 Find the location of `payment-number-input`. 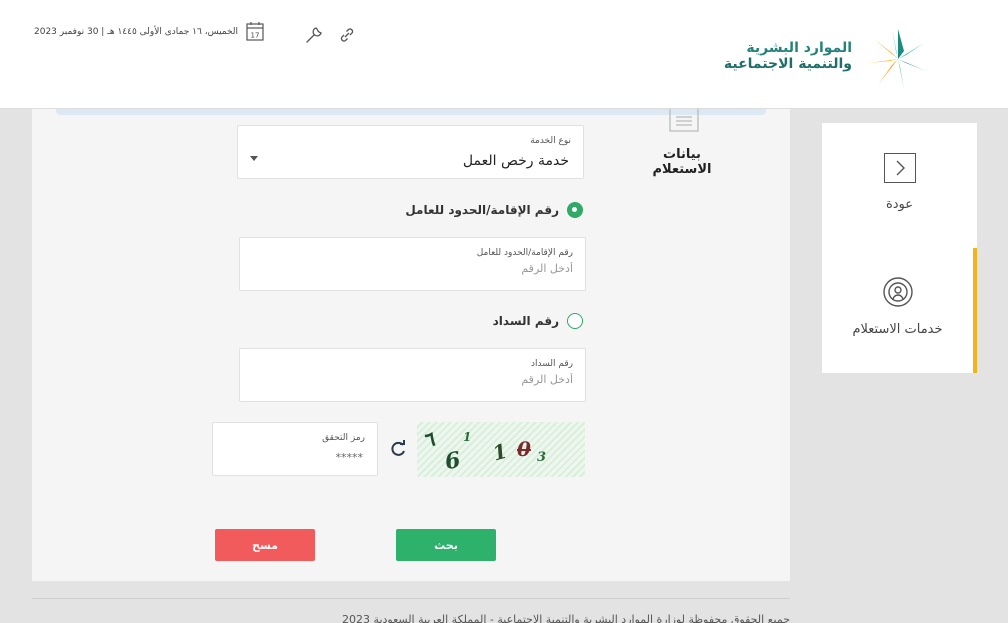

payment-number-input is located at coordinates (413, 379).